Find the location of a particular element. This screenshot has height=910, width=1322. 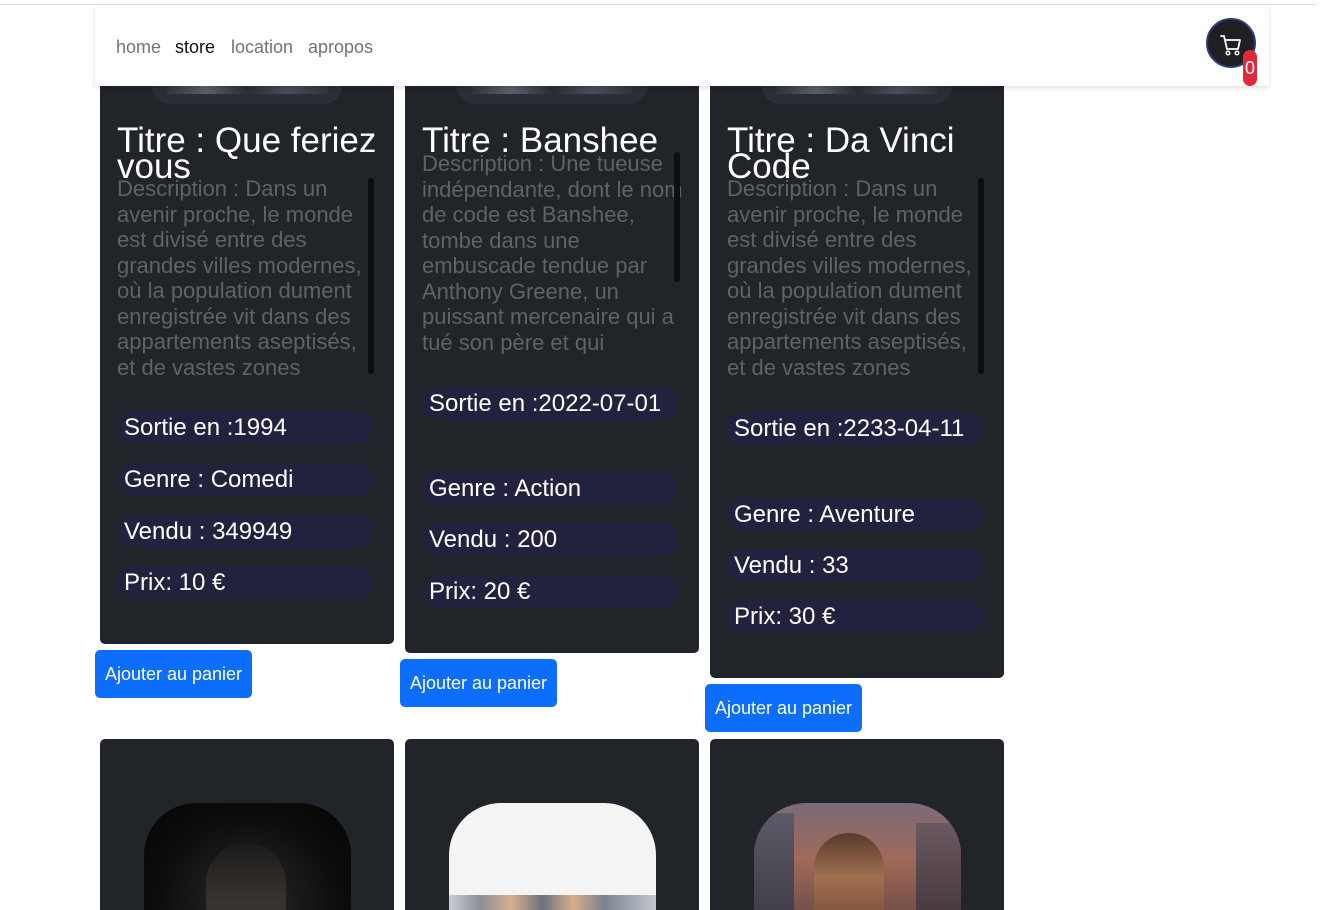

navbar: home store location apropos 0 is located at coordinates (682, 46).